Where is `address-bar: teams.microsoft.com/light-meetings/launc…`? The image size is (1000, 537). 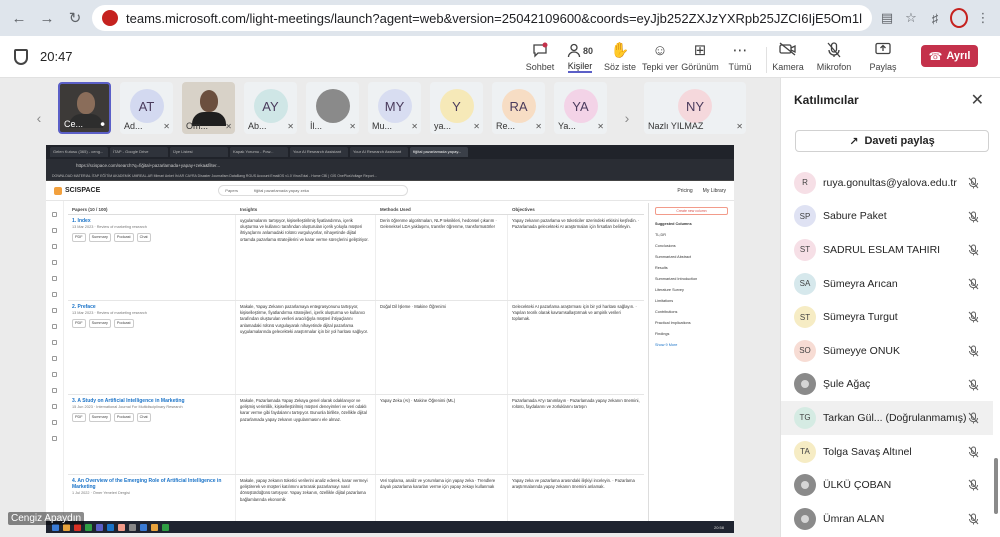
address-bar: teams.microsoft.com/light-meetings/launc… is located at coordinates (482, 18).